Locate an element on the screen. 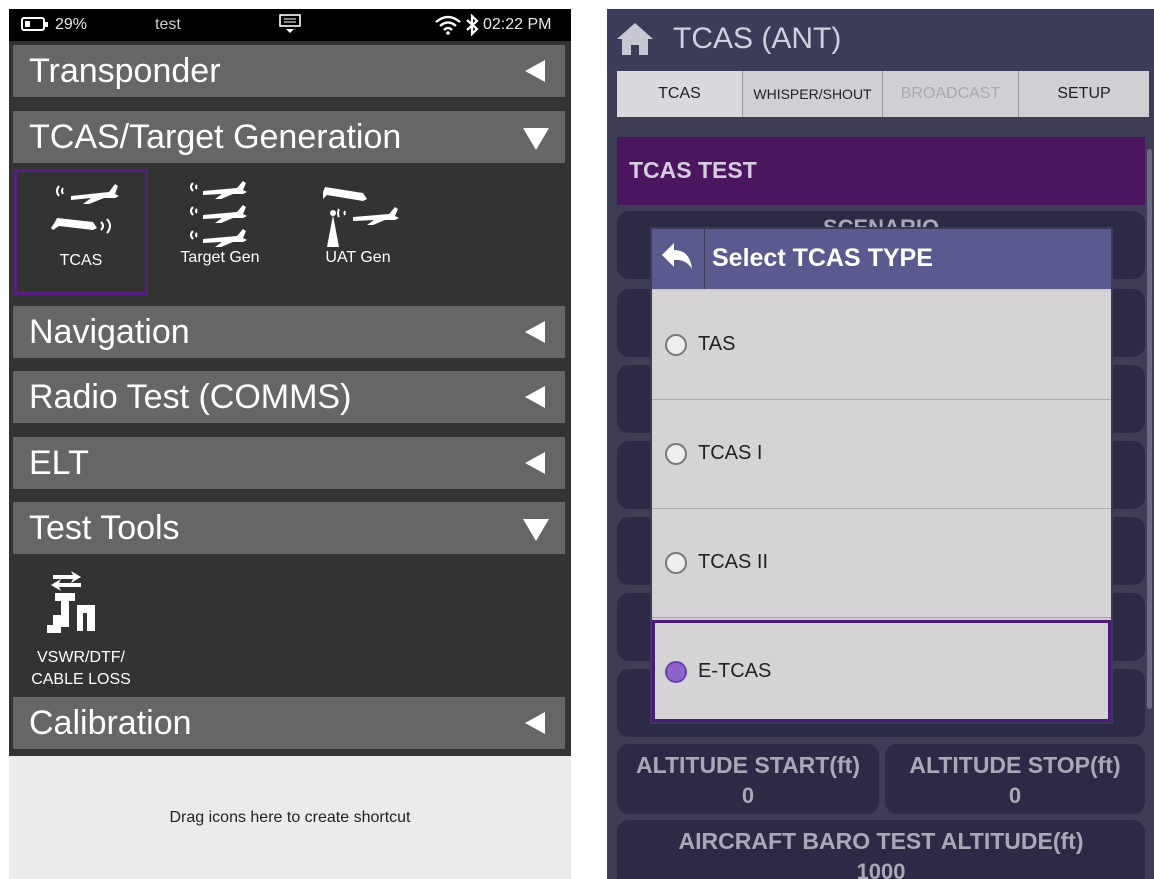  tab-broadcast: BROADCAST is located at coordinates (951, 94).